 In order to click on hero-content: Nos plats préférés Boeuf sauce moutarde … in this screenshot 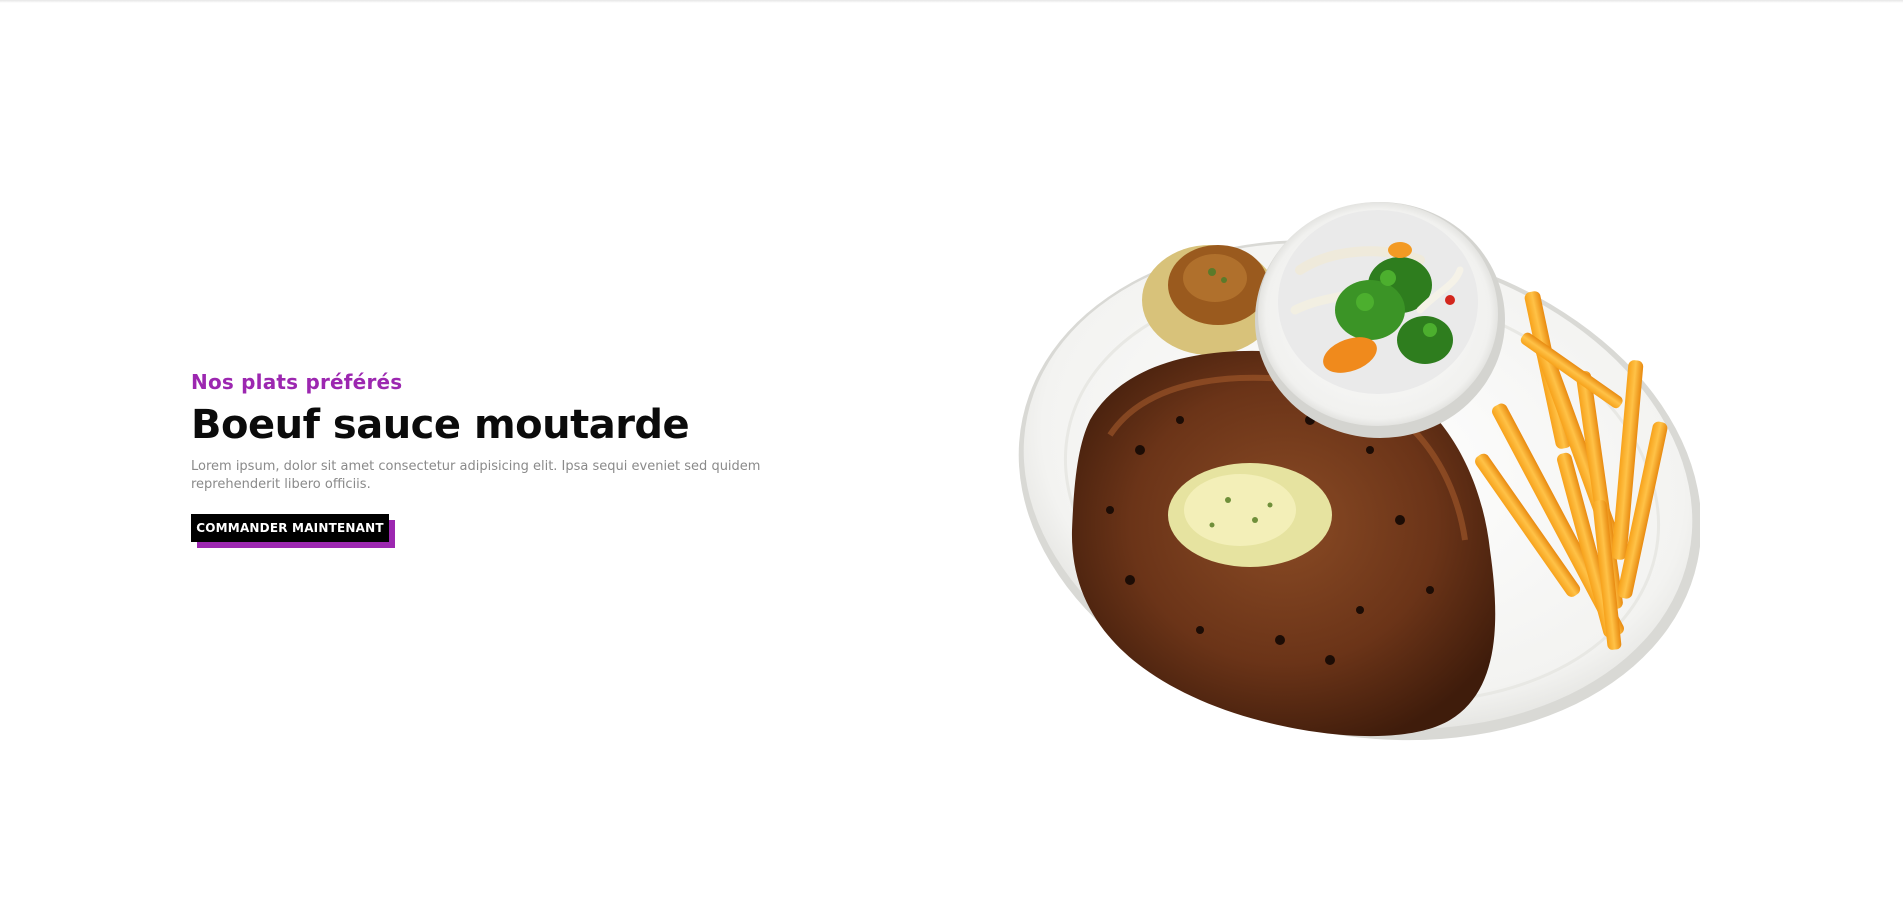, I will do `click(511, 459)`.